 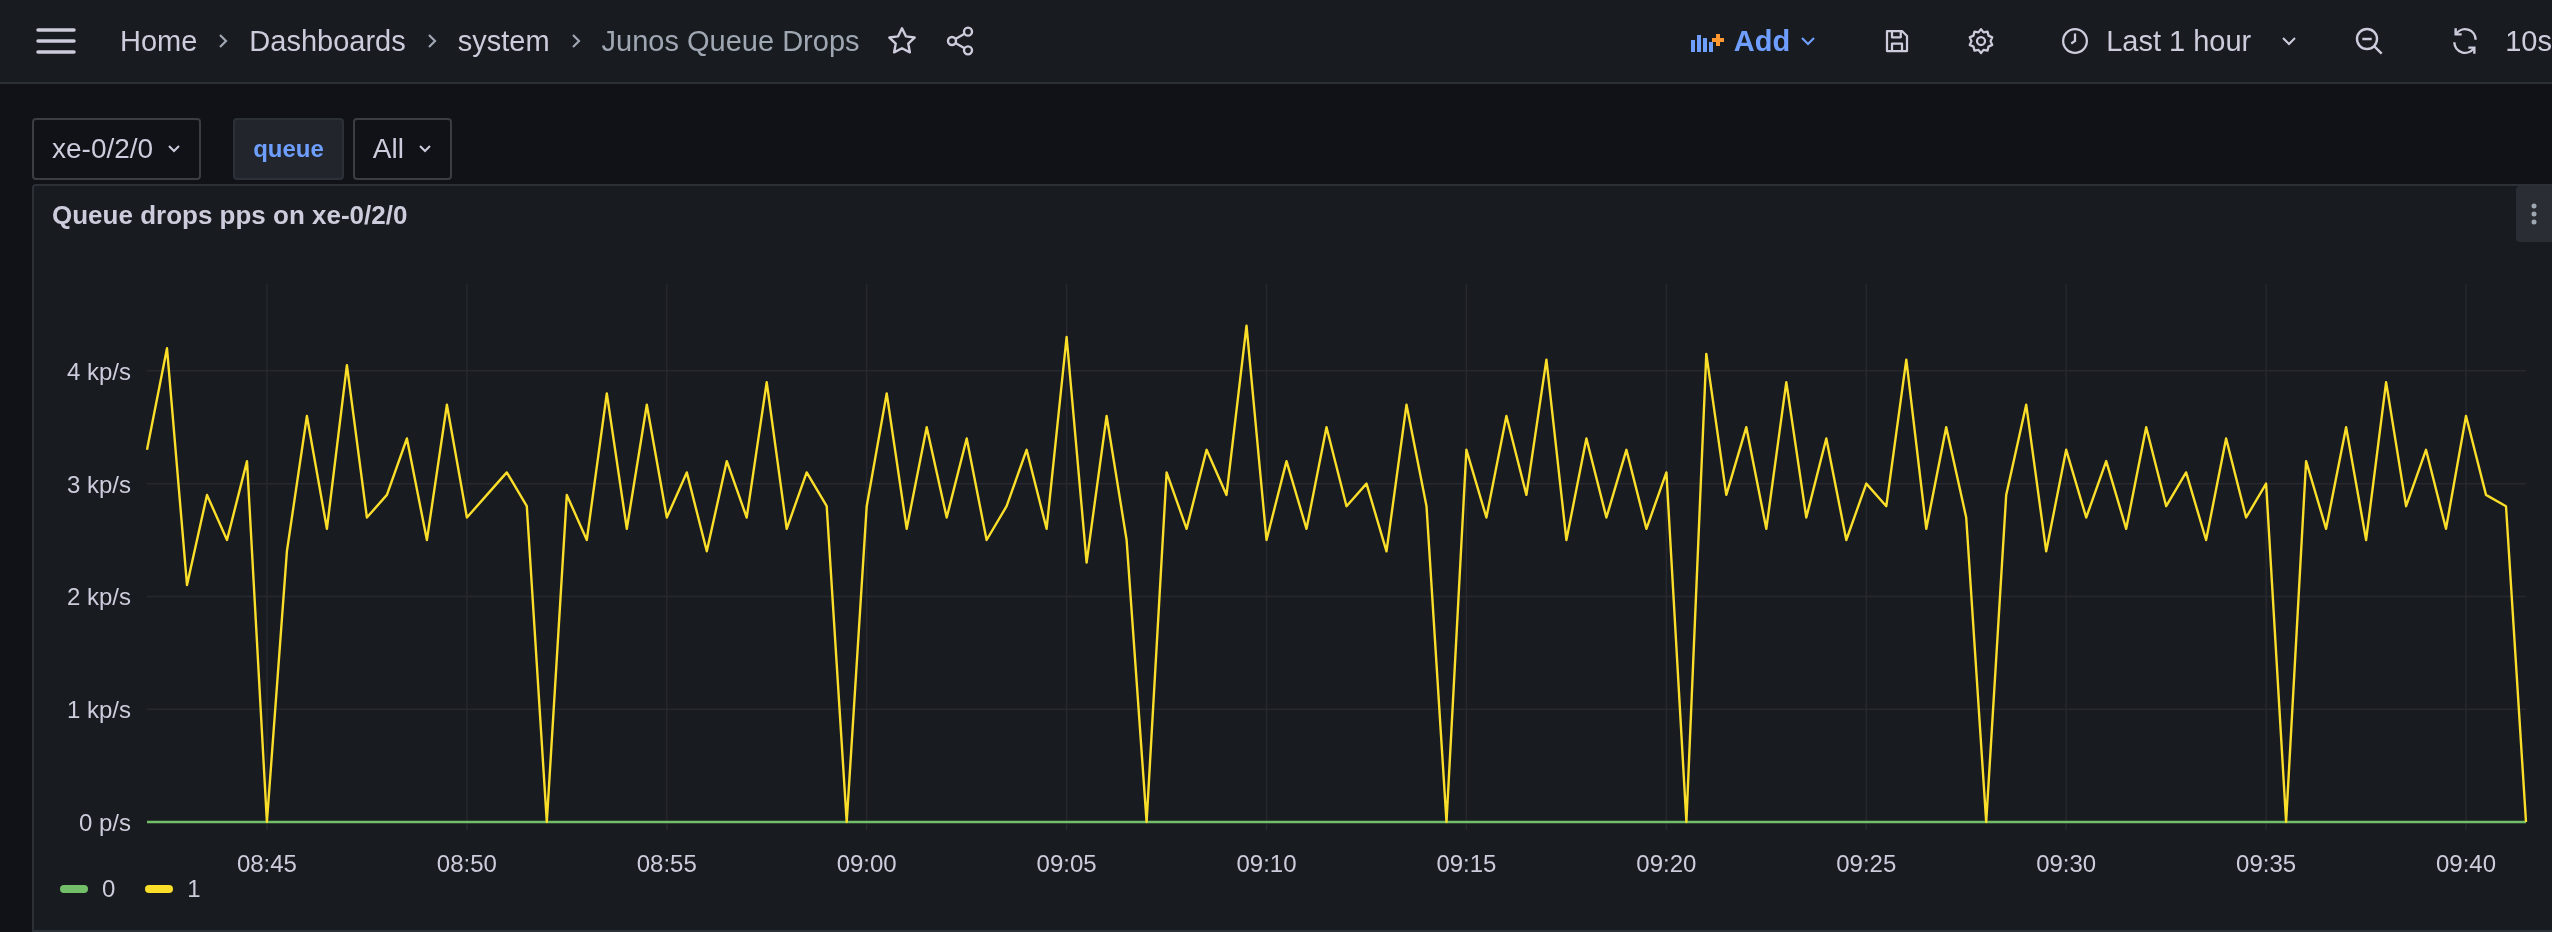 What do you see at coordinates (1466, 862) in the screenshot?
I see `x-axis-label: 09:15` at bounding box center [1466, 862].